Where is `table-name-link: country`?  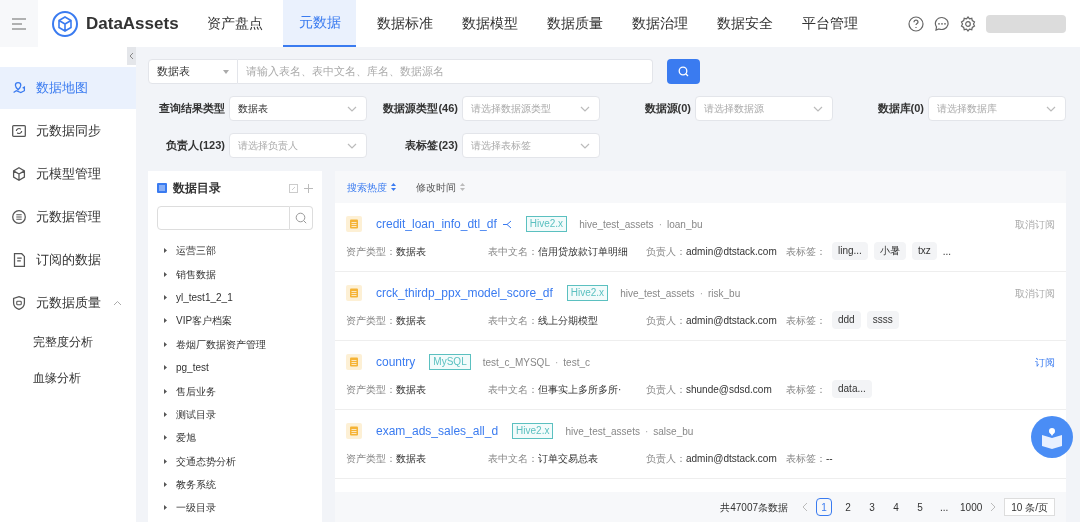 table-name-link: country is located at coordinates (396, 362).